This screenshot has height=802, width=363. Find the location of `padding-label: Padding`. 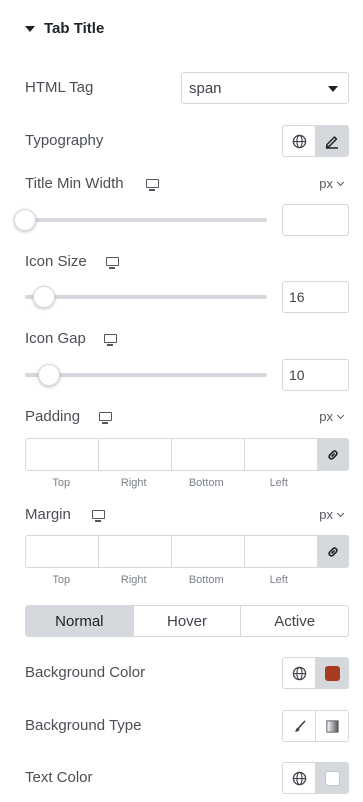

padding-label: Padding is located at coordinates (53, 416).